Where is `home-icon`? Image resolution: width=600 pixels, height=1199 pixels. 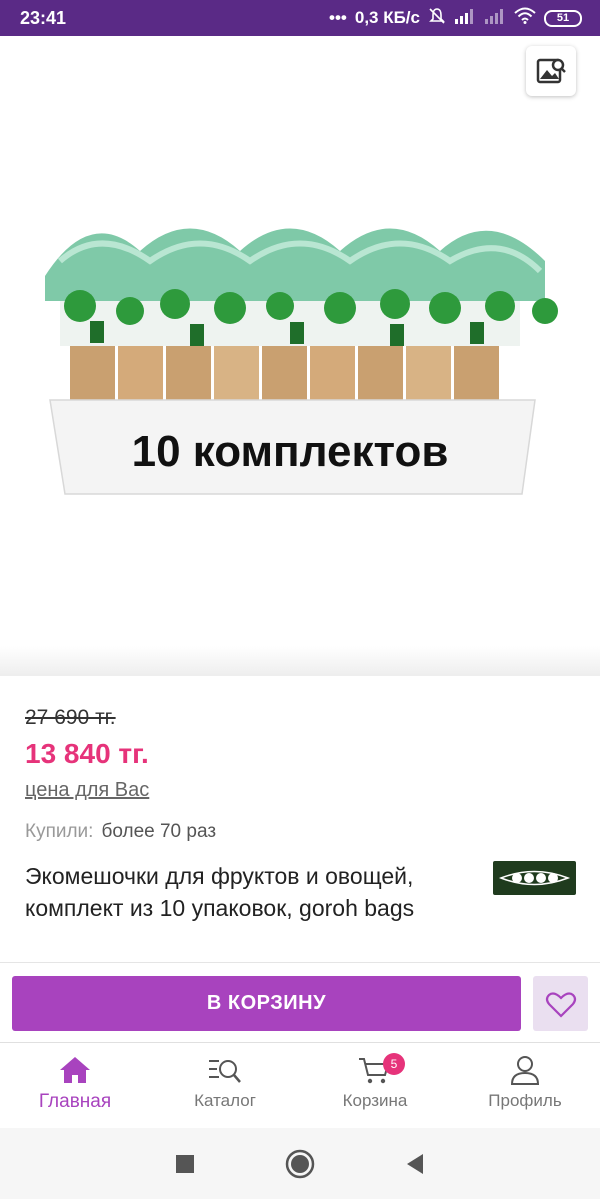 home-icon is located at coordinates (75, 1070).